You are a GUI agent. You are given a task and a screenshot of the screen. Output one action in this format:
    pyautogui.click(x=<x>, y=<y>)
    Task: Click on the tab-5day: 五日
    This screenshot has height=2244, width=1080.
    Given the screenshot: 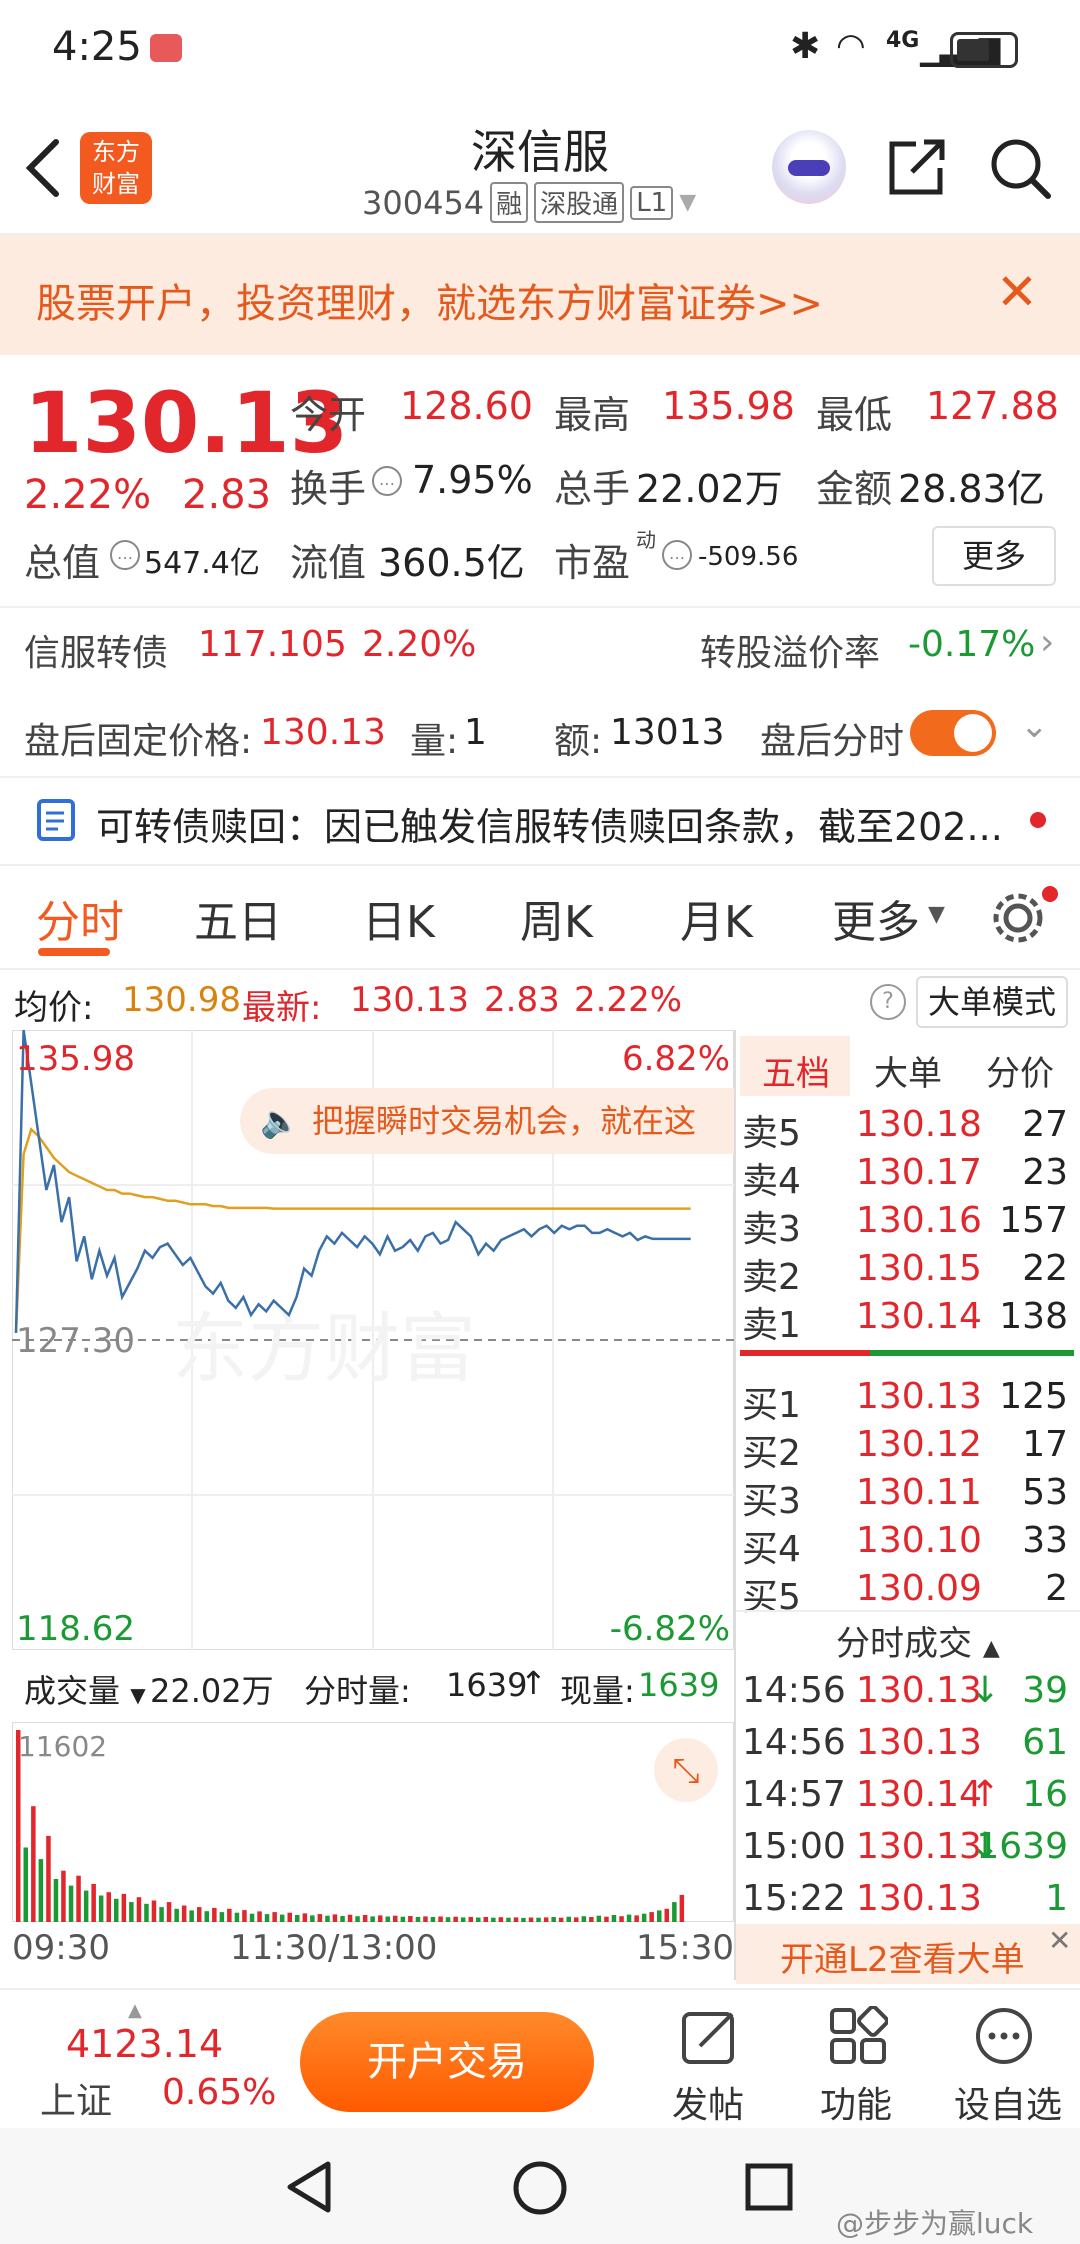 What is the action you would take?
    pyautogui.click(x=238, y=918)
    